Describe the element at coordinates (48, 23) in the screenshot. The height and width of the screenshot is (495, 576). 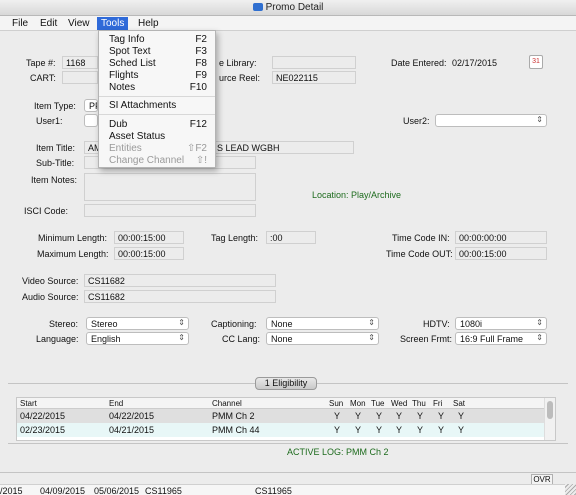
I see `menu-edit: Edit` at that location.